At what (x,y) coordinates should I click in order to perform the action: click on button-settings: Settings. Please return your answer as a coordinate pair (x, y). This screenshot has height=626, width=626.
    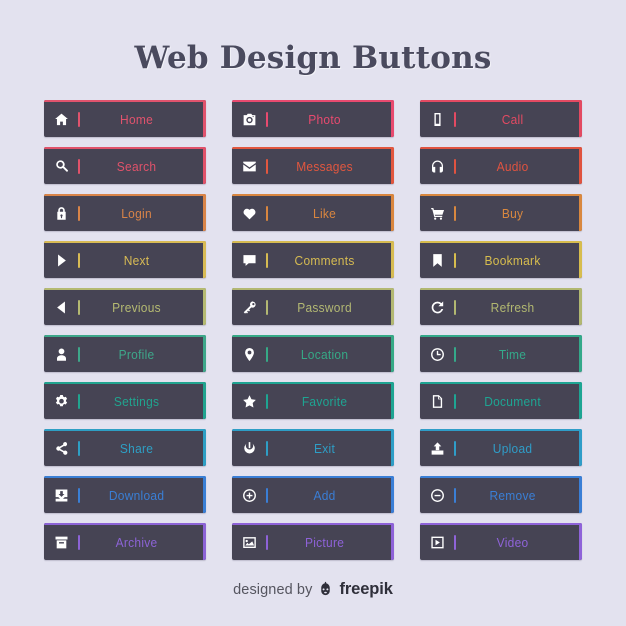
    Looking at the image, I should click on (125, 400).